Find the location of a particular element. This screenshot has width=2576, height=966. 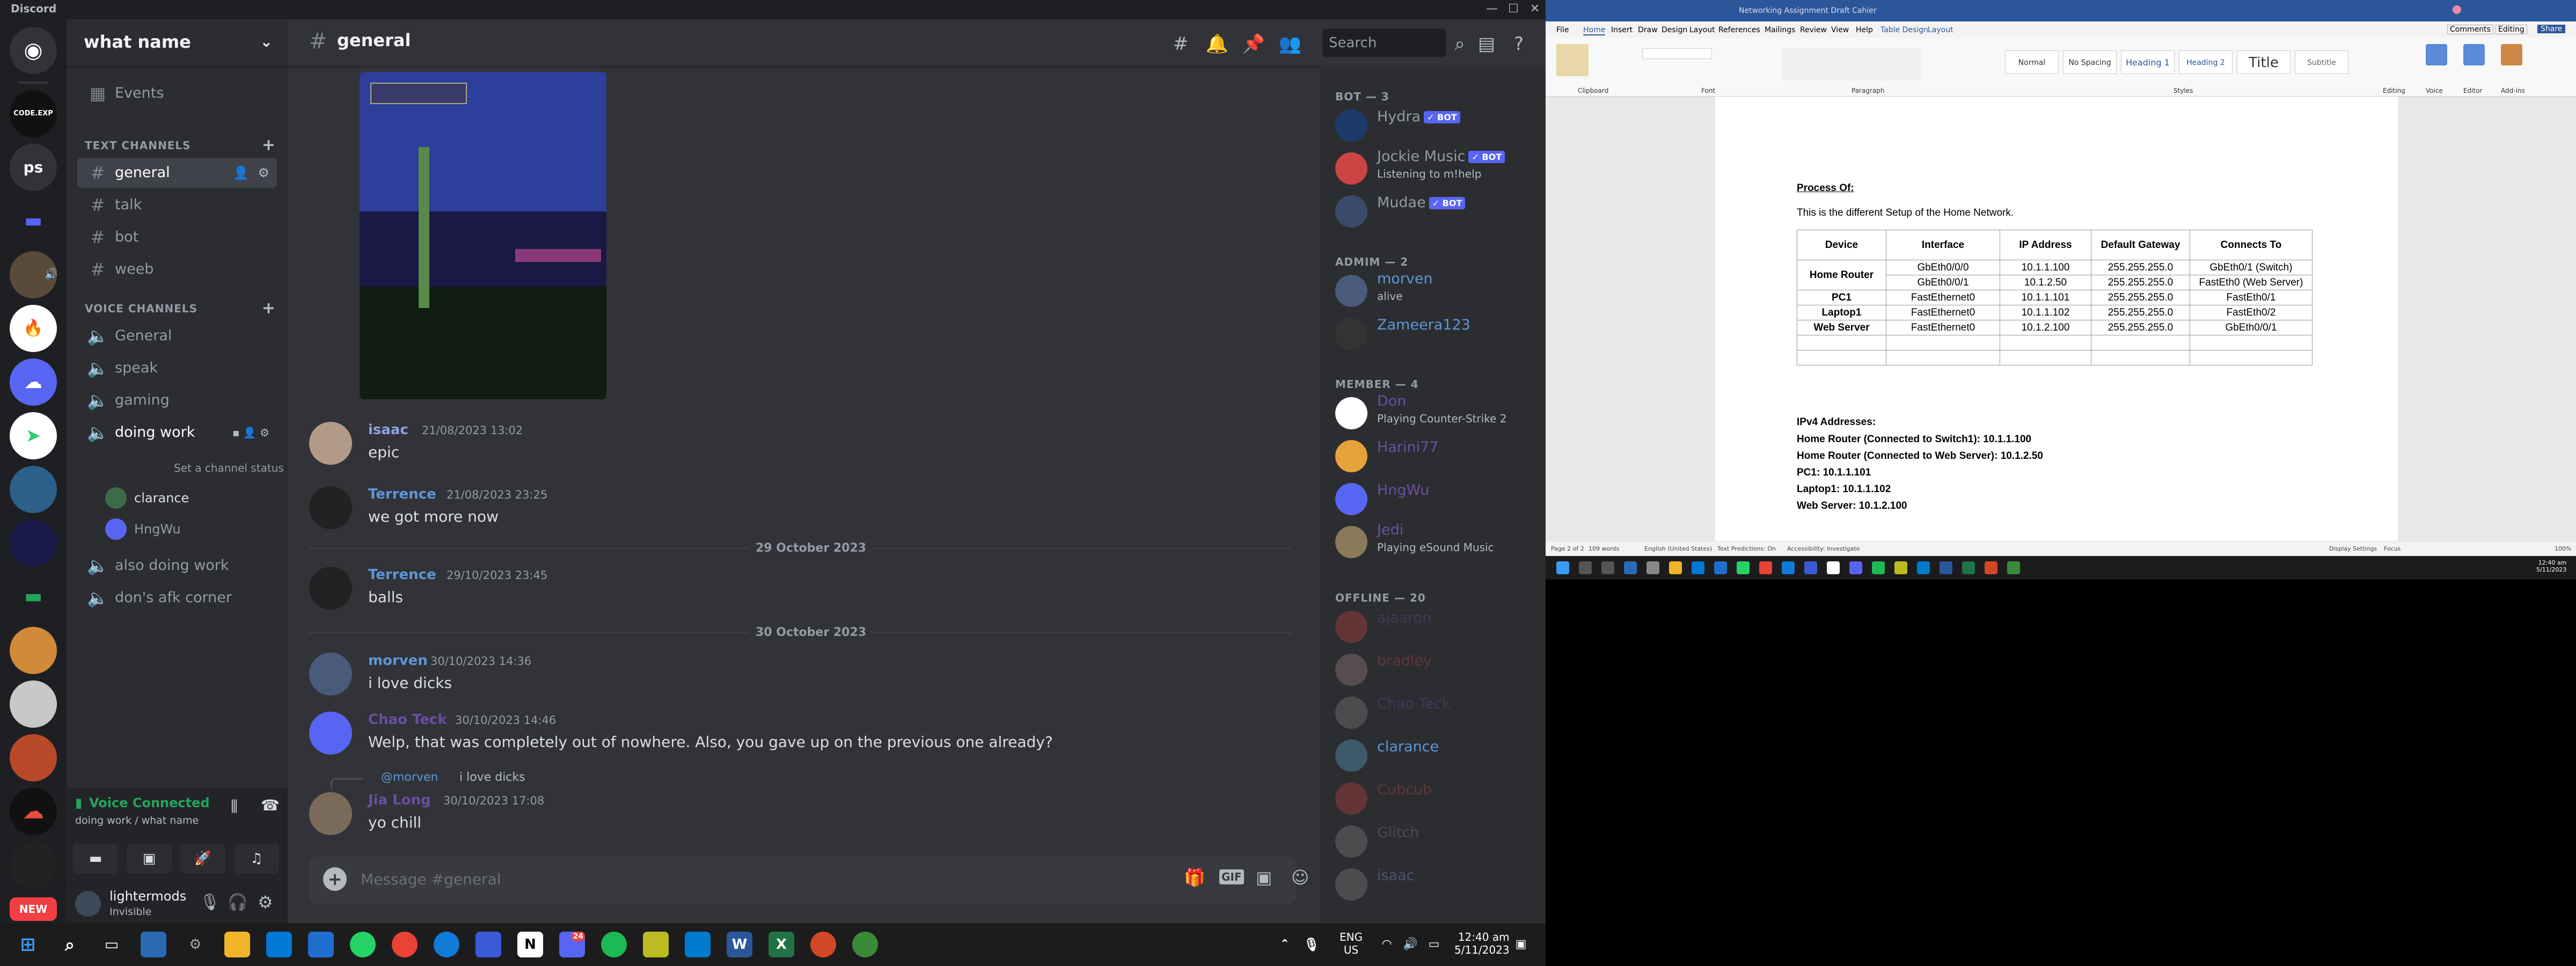

chevron-up-icon: ⌃ is located at coordinates (1285, 944).